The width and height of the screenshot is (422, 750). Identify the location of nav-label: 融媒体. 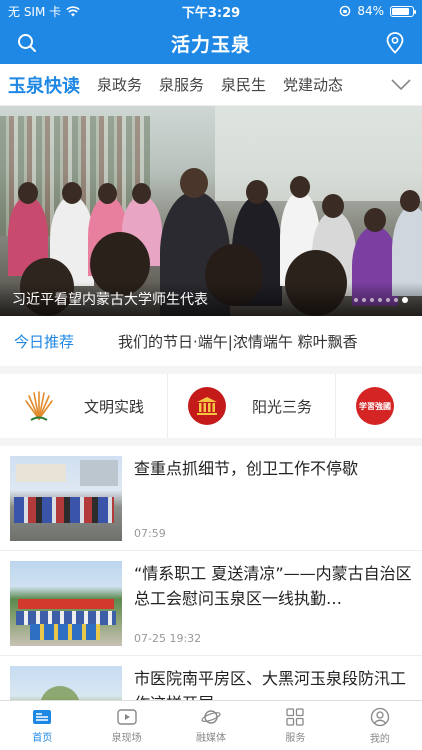
(211, 738).